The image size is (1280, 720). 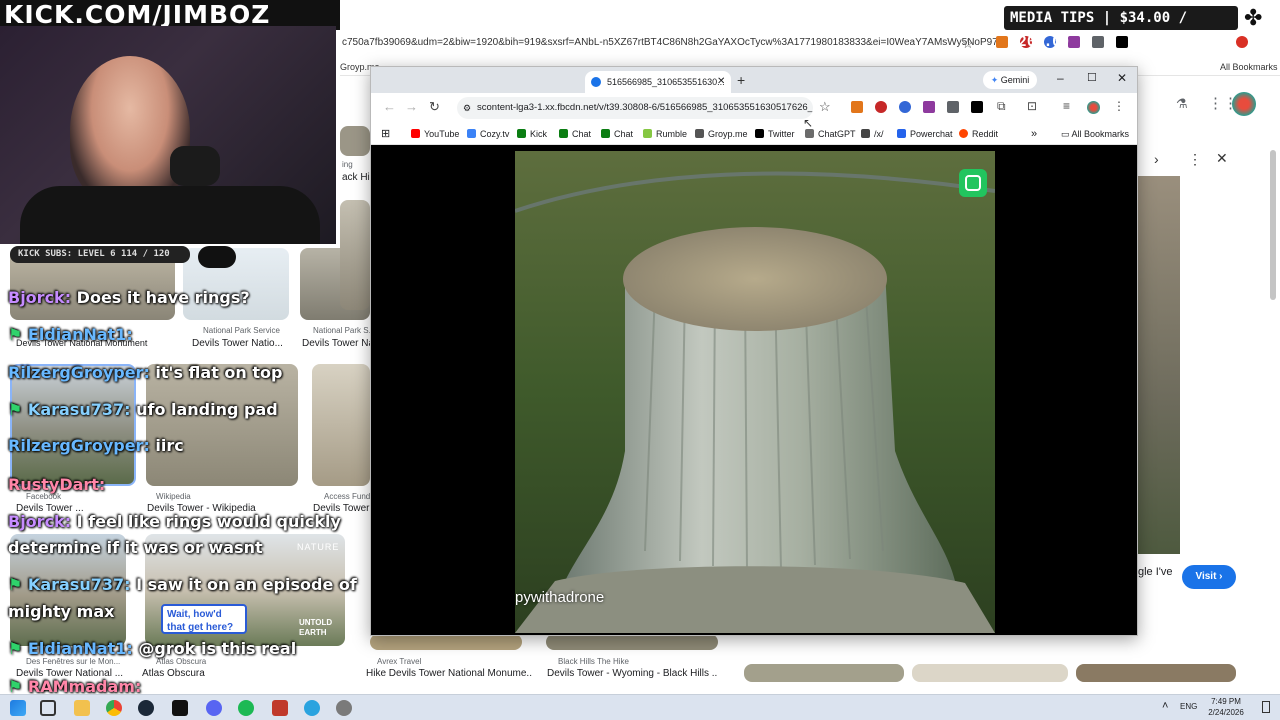 What do you see at coordinates (640, 707) in the screenshot?
I see `windows-taskbar: ˄ ENG 7:49 PM 2/24/2026` at bounding box center [640, 707].